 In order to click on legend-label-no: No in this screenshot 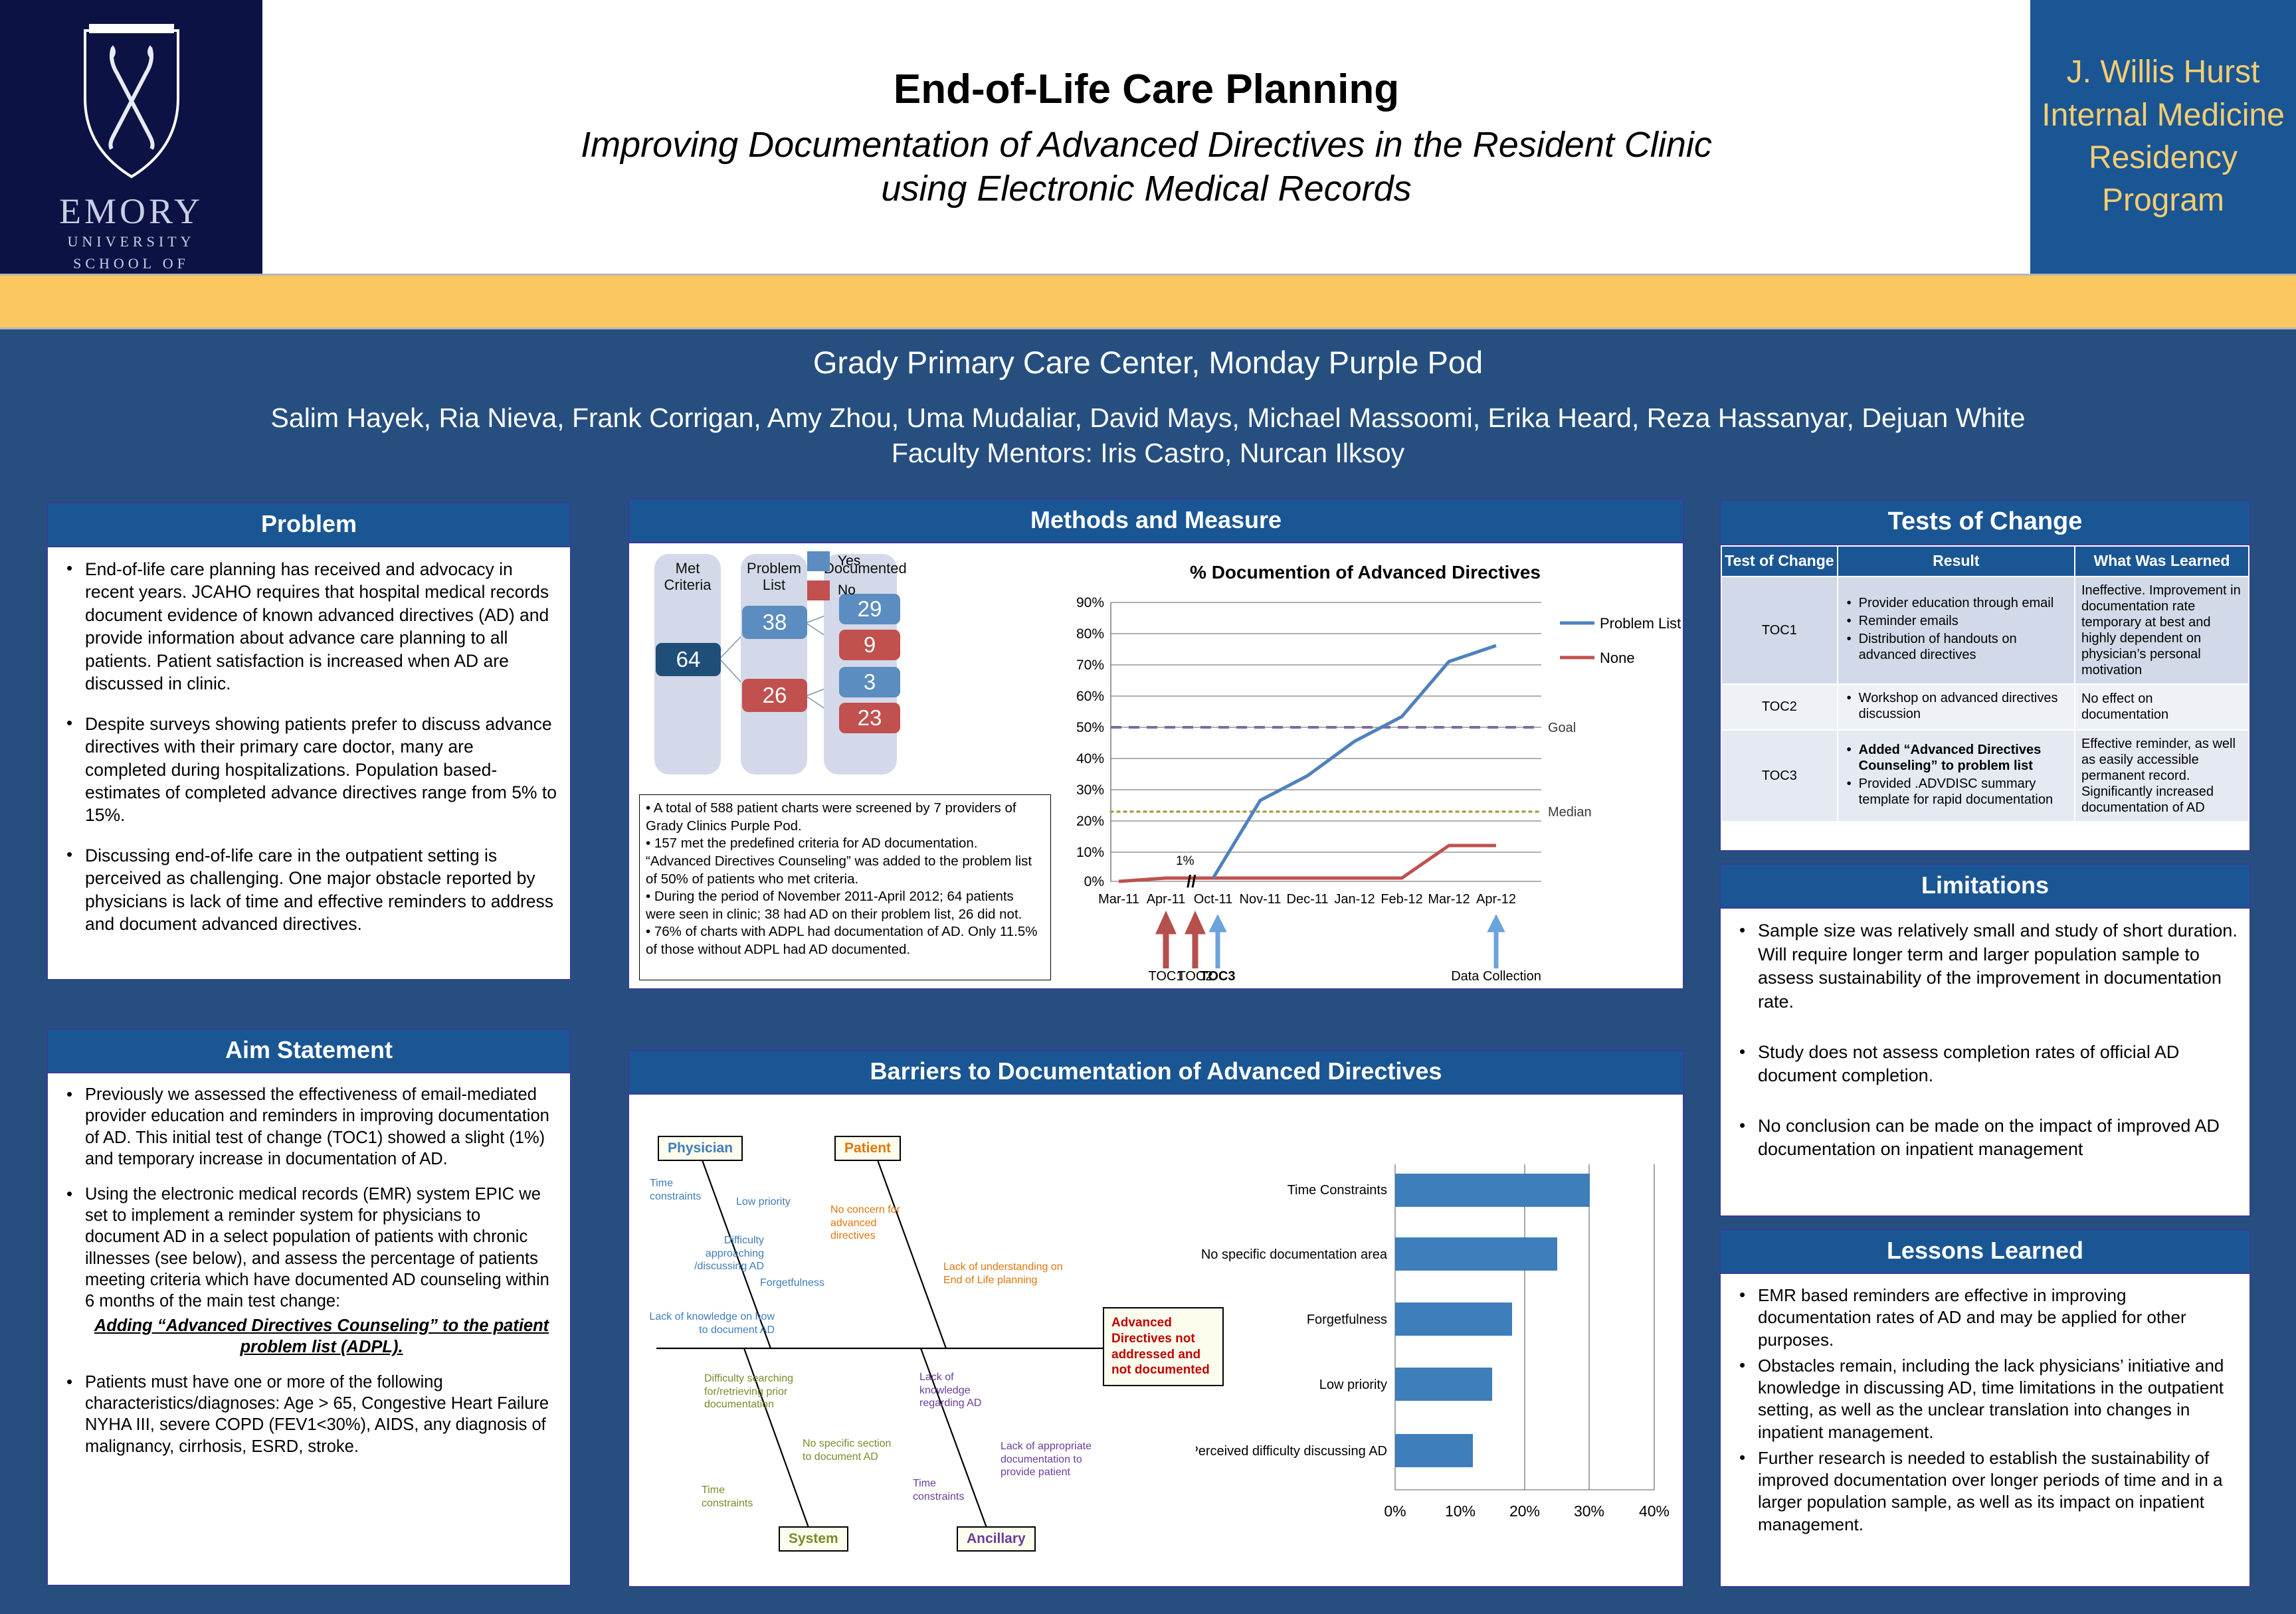, I will do `click(847, 590)`.